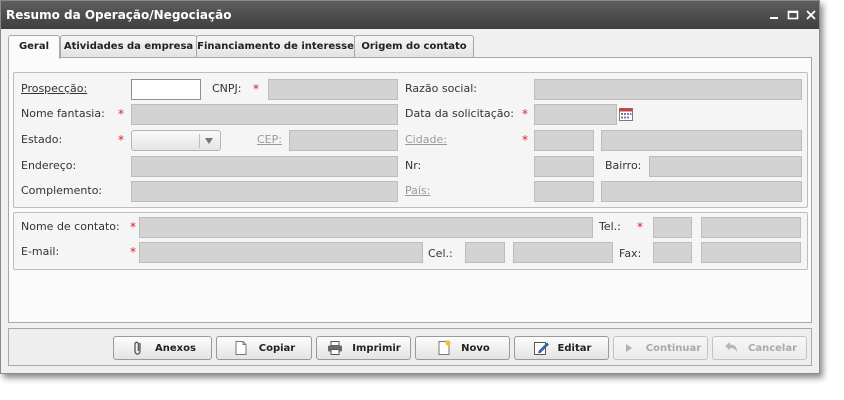 The width and height of the screenshot is (844, 400). What do you see at coordinates (333, 89) in the screenshot?
I see `cnpj-field` at bounding box center [333, 89].